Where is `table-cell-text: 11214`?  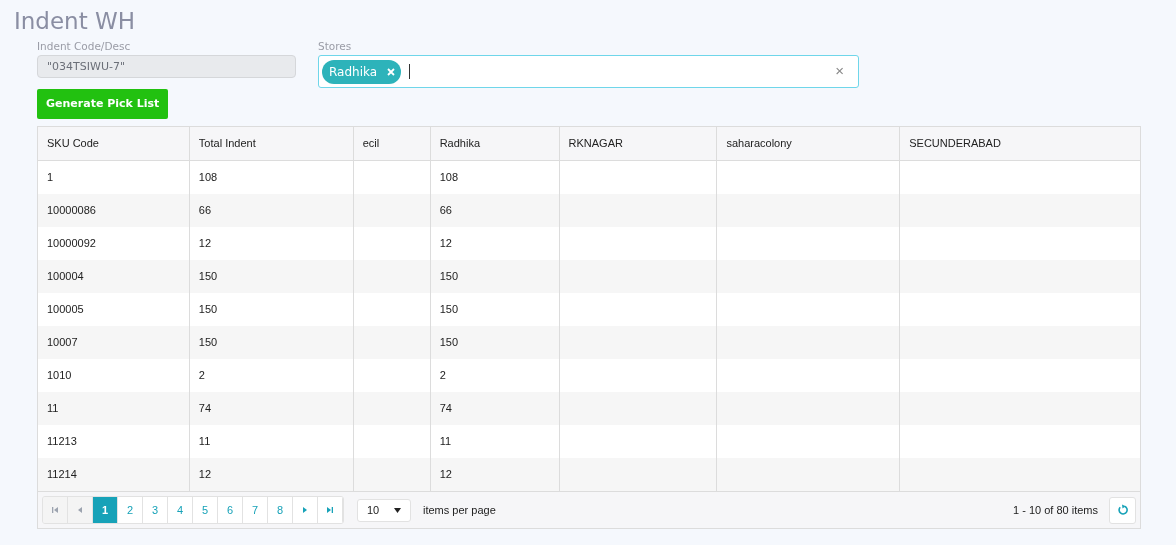 table-cell-text: 11214 is located at coordinates (62, 475).